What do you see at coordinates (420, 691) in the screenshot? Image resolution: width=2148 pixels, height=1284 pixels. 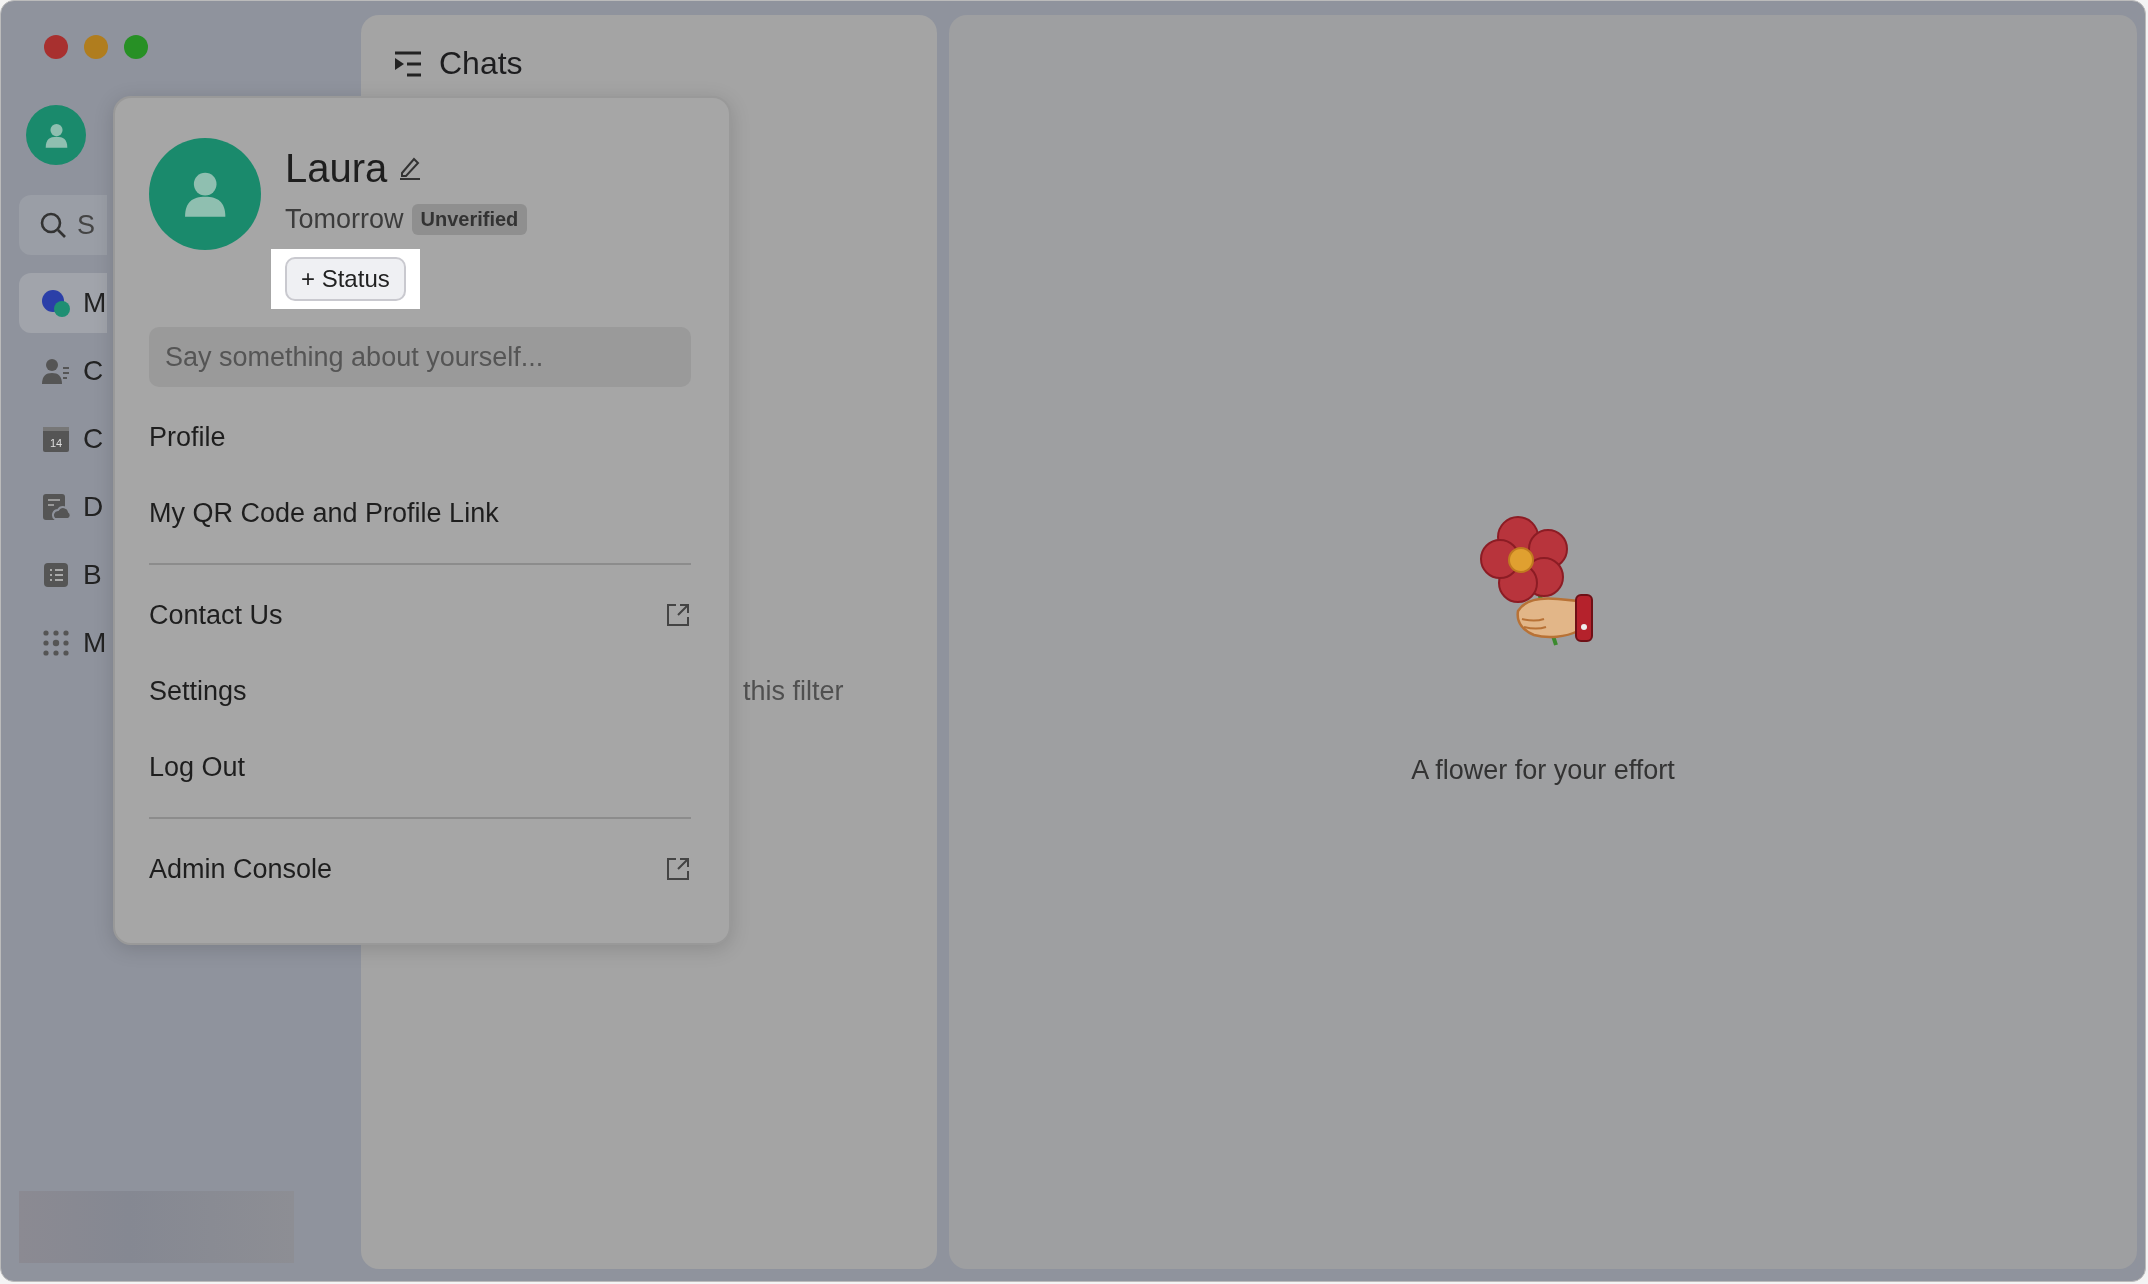 I see `menu-item: Settings` at bounding box center [420, 691].